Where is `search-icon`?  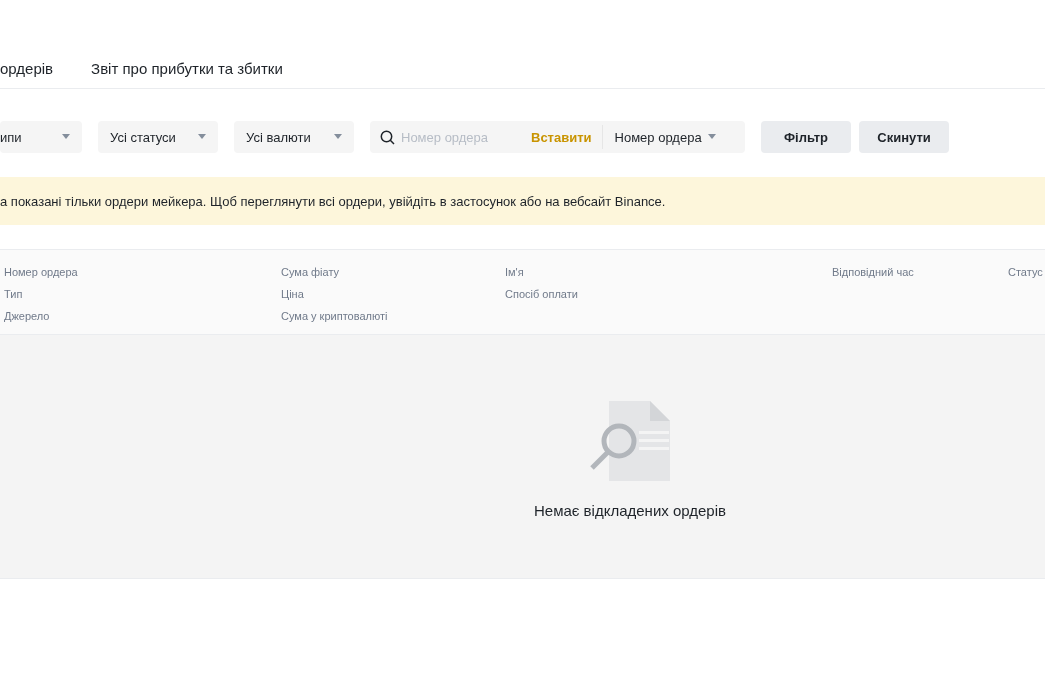
search-icon is located at coordinates (387, 137).